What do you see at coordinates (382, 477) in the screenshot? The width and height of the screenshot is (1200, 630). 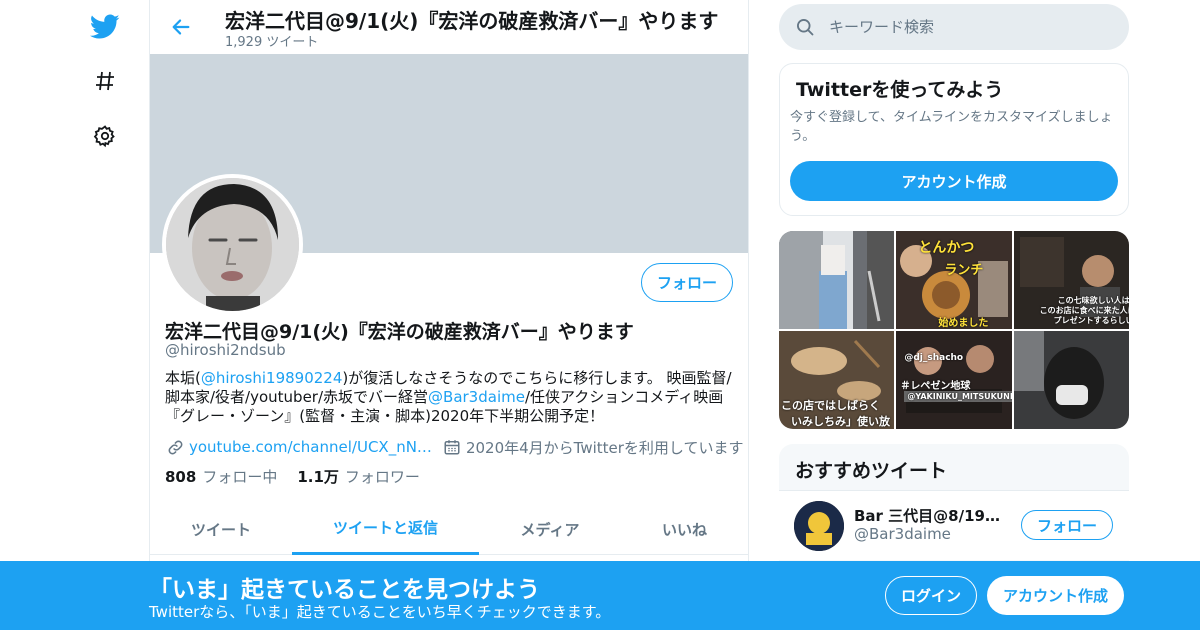 I see `followers-label: フォロワー` at bounding box center [382, 477].